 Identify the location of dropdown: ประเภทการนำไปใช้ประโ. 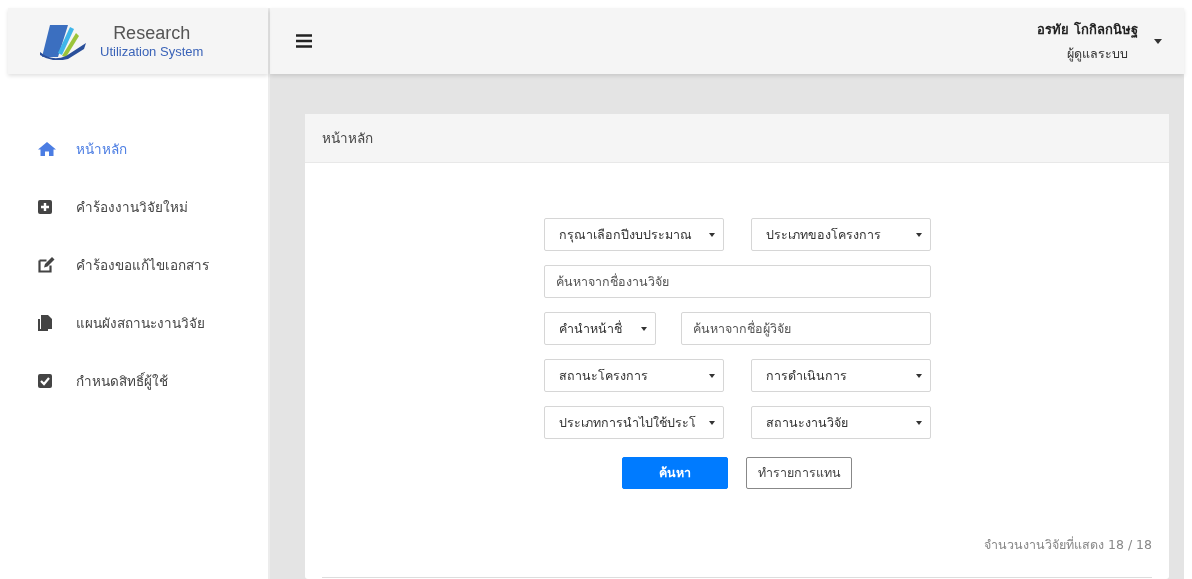
(633, 422).